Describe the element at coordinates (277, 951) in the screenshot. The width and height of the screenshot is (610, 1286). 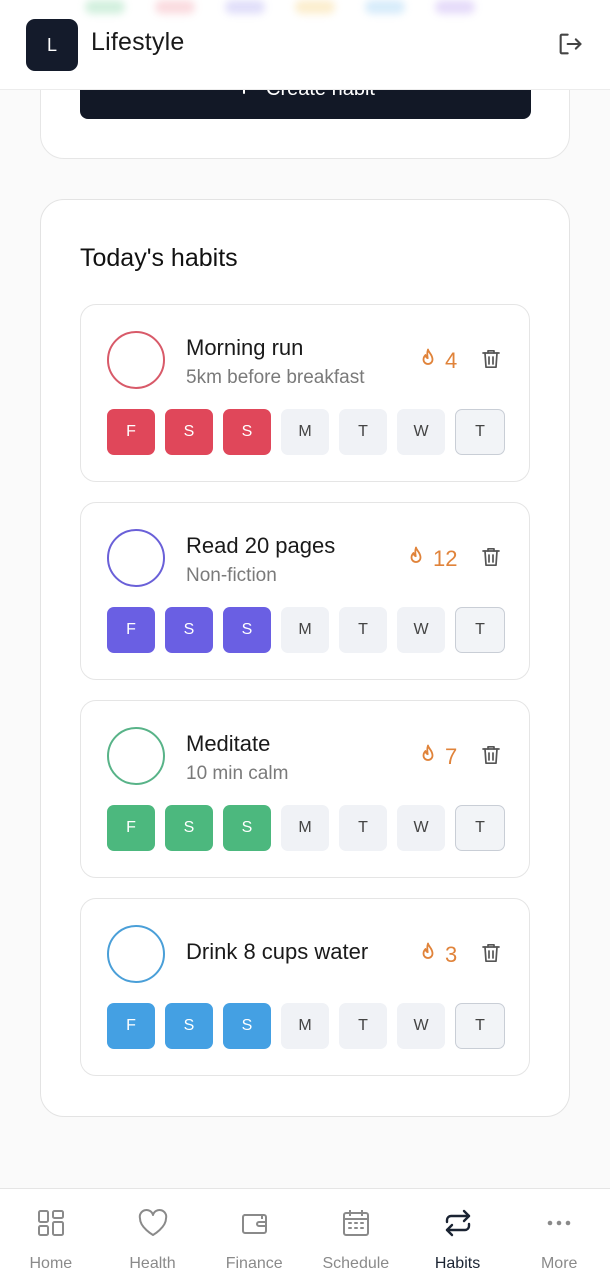
I see `habit-name: Drink 8 cups water` at that location.